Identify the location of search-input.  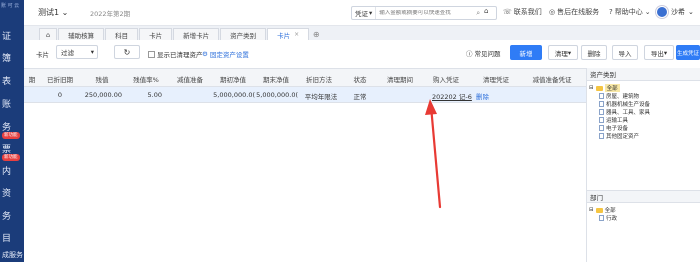
(426, 13).